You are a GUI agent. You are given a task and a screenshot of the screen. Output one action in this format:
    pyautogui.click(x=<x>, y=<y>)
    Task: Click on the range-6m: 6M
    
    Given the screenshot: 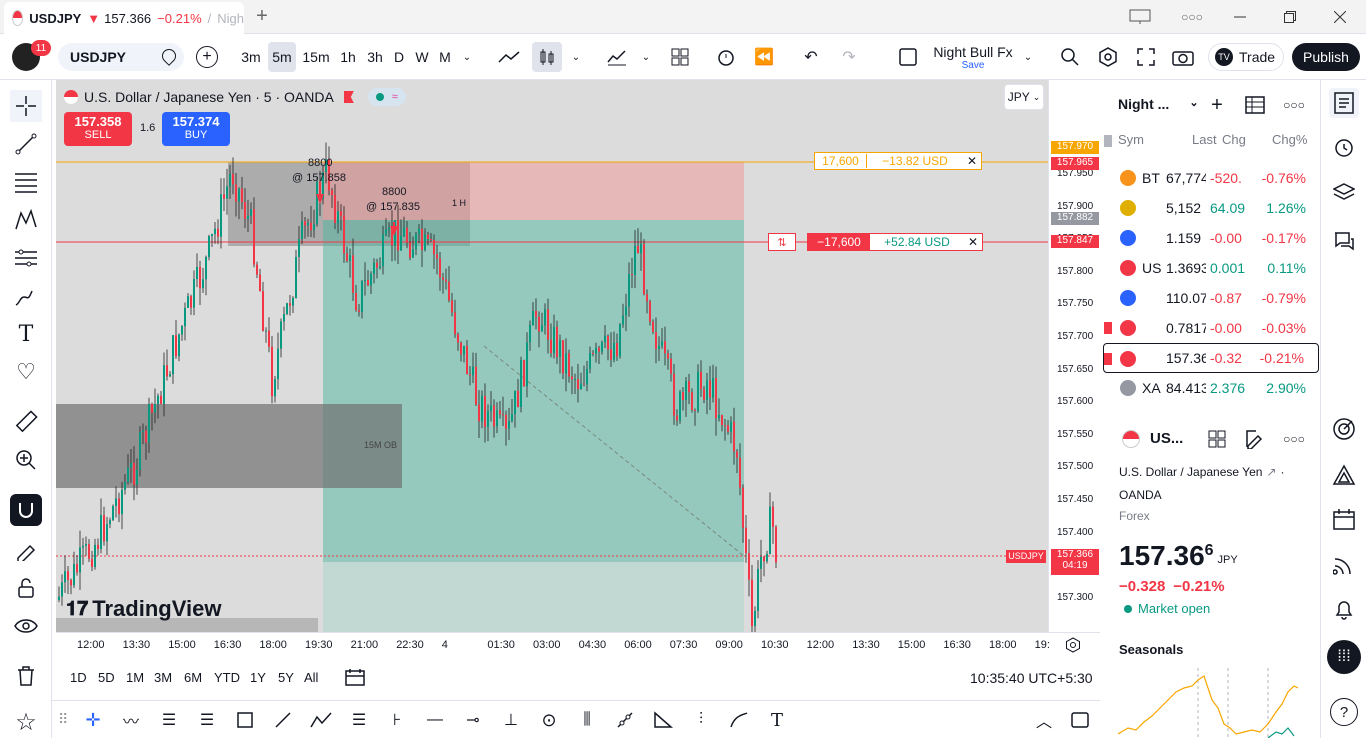 What is the action you would take?
    pyautogui.click(x=193, y=677)
    